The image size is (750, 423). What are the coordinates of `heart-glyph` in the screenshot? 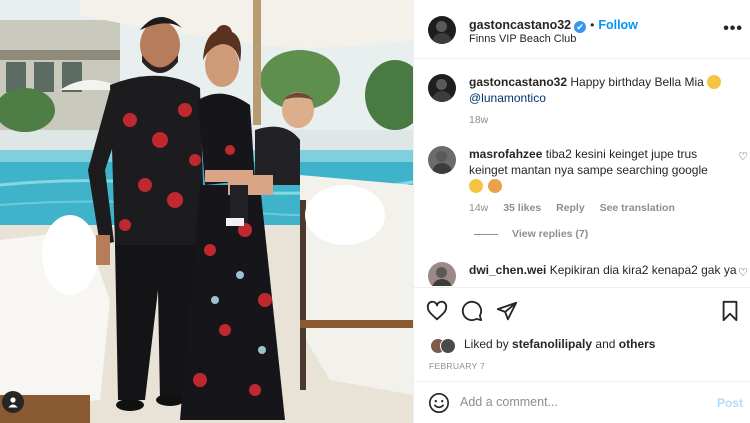 It's located at (437, 310).